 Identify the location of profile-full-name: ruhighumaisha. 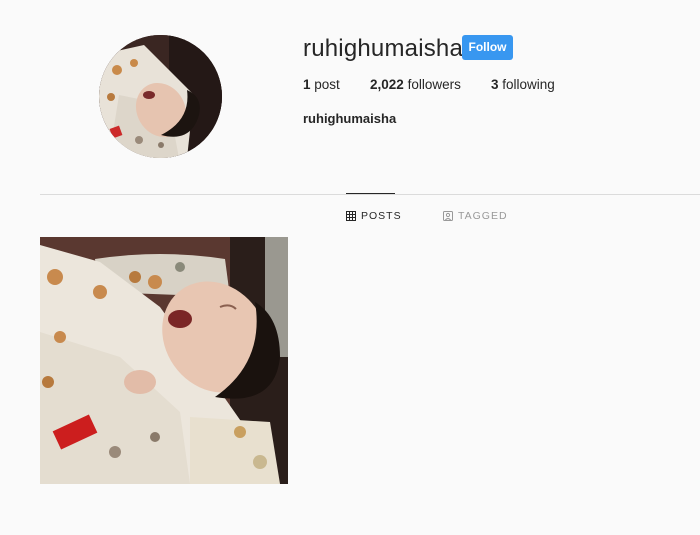
(350, 118).